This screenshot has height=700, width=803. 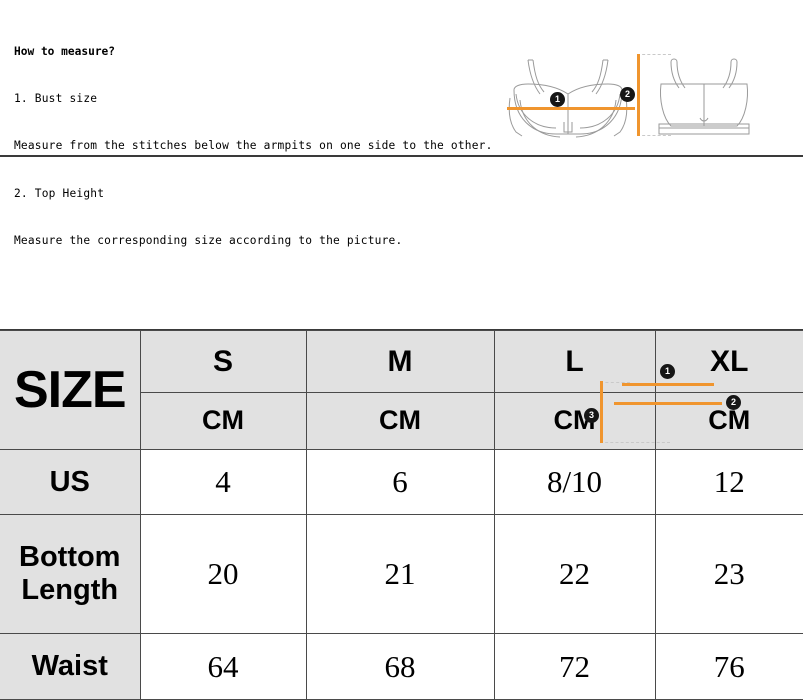 I want to click on top-height-measure-line, so click(x=638, y=95).